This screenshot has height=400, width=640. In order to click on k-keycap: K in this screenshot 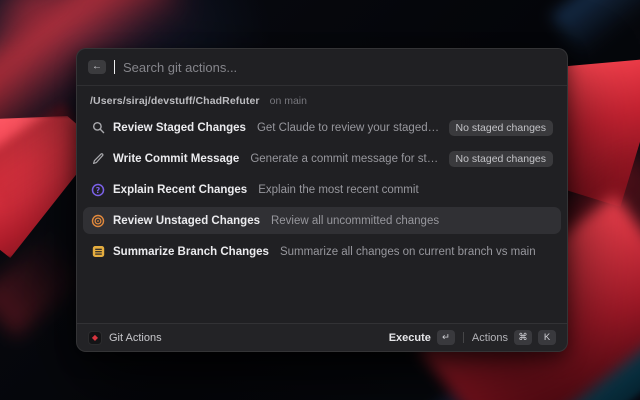, I will do `click(547, 337)`.